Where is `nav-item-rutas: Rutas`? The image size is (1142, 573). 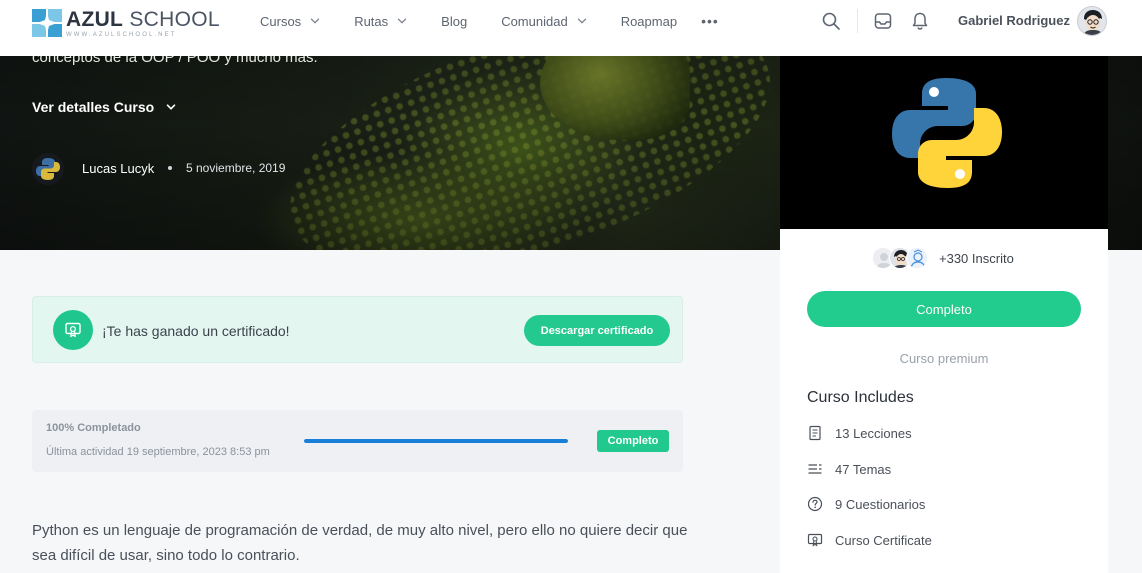
nav-item-rutas: Rutas is located at coordinates (380, 21).